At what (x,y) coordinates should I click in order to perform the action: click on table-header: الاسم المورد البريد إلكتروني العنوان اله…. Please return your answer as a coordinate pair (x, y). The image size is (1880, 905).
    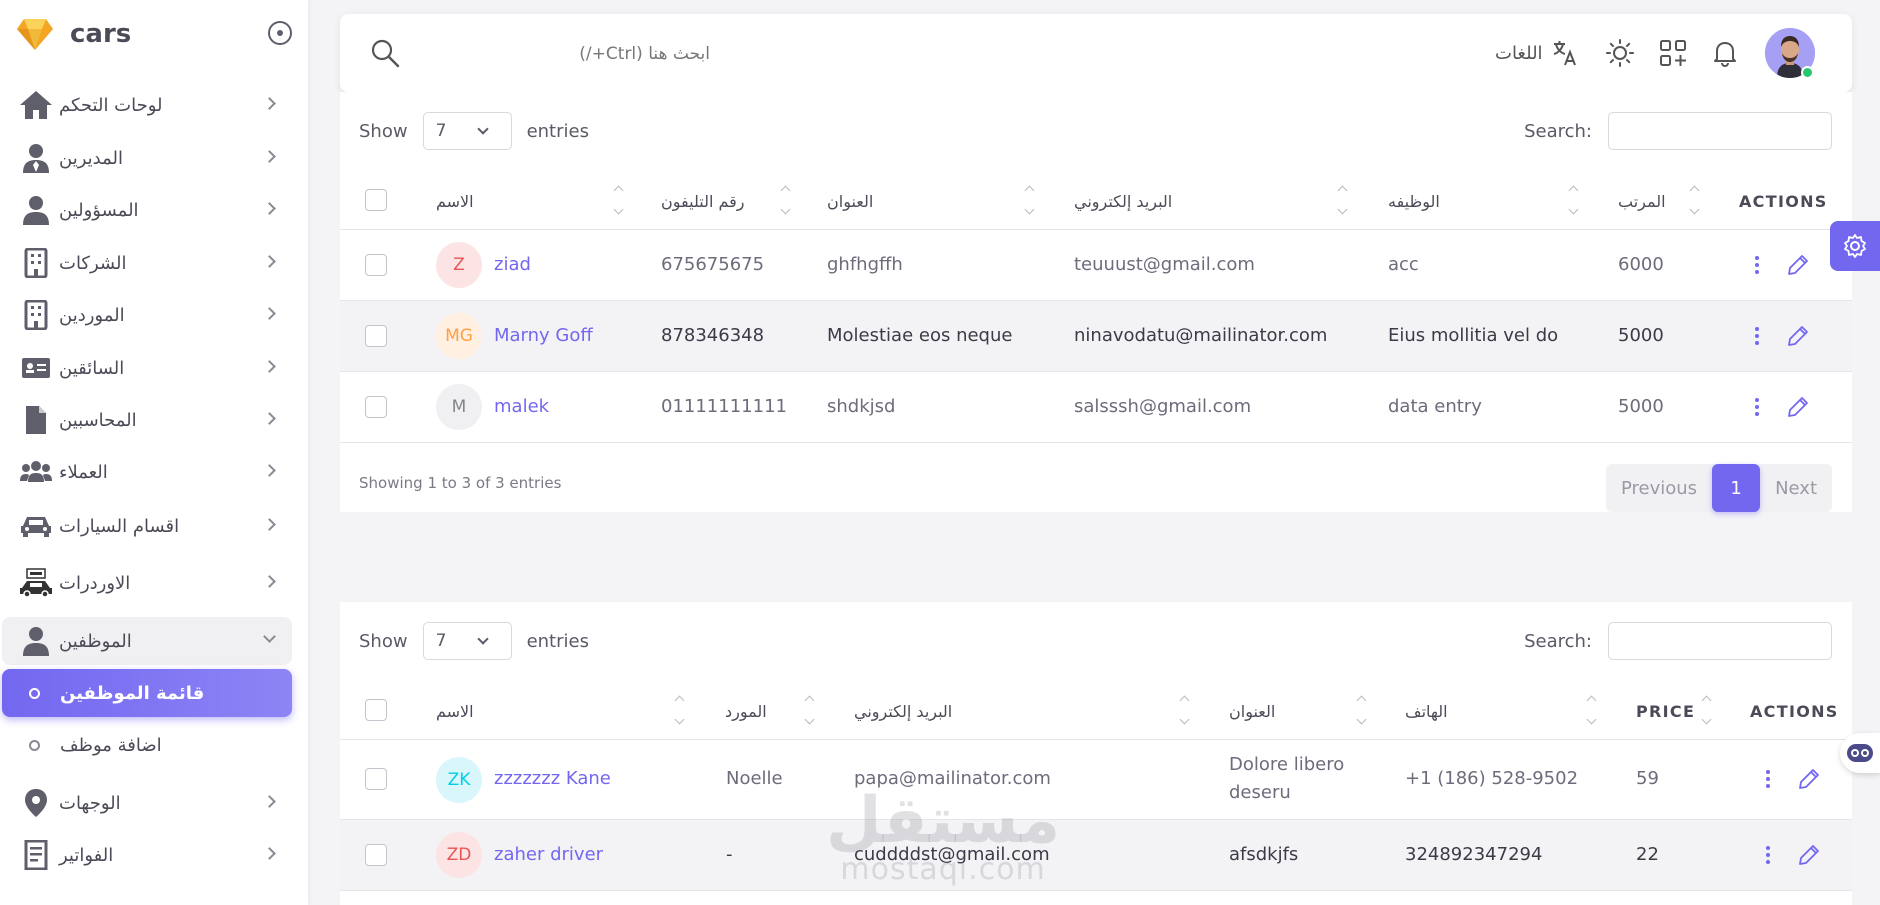
    Looking at the image, I should click on (1096, 710).